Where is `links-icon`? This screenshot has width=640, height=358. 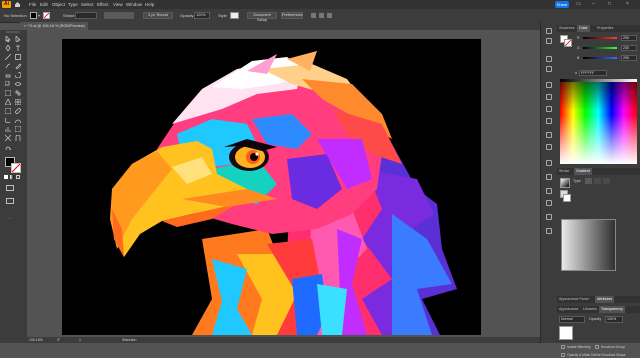 links-icon is located at coordinates (549, 177).